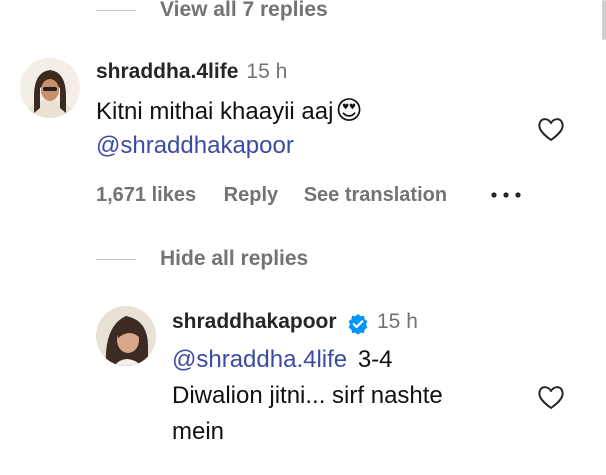 The image size is (606, 475). I want to click on verified-badge-icon, so click(358, 324).